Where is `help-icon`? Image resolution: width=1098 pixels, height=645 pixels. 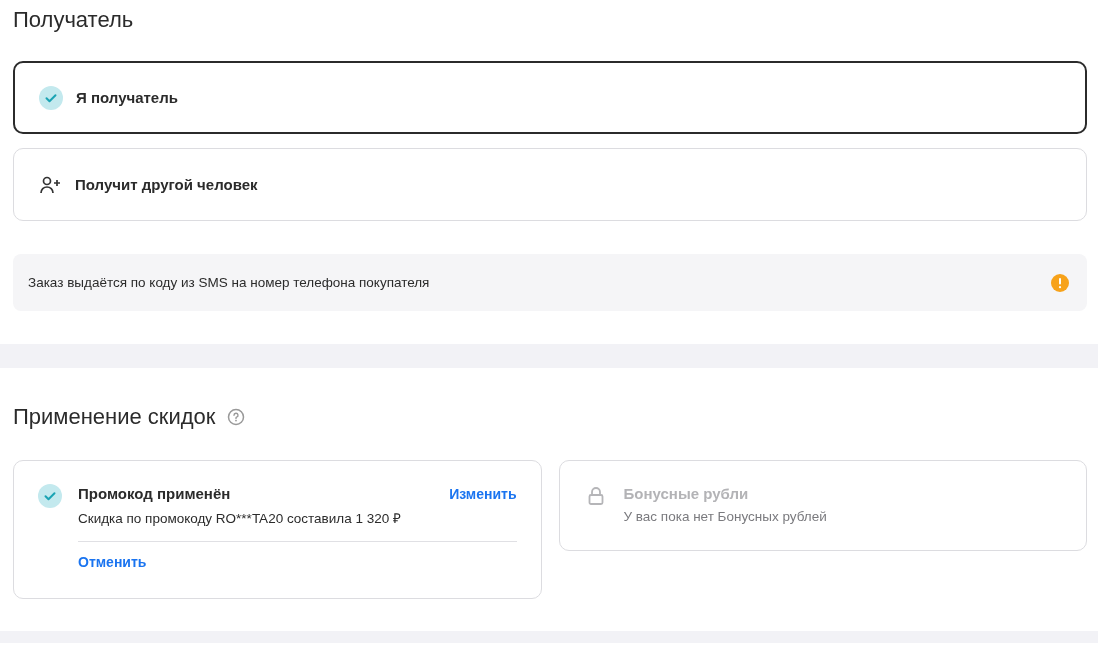
help-icon is located at coordinates (236, 417).